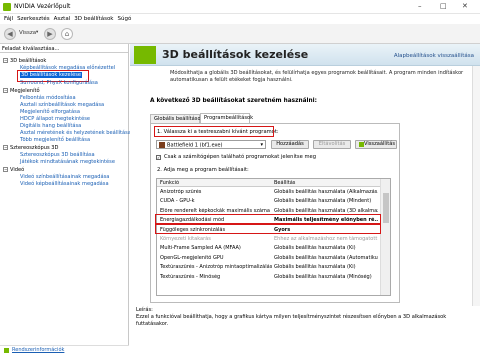 The width and height of the screenshot is (480, 355). I want to click on back-arrow-icon: ◀, so click(10, 34).